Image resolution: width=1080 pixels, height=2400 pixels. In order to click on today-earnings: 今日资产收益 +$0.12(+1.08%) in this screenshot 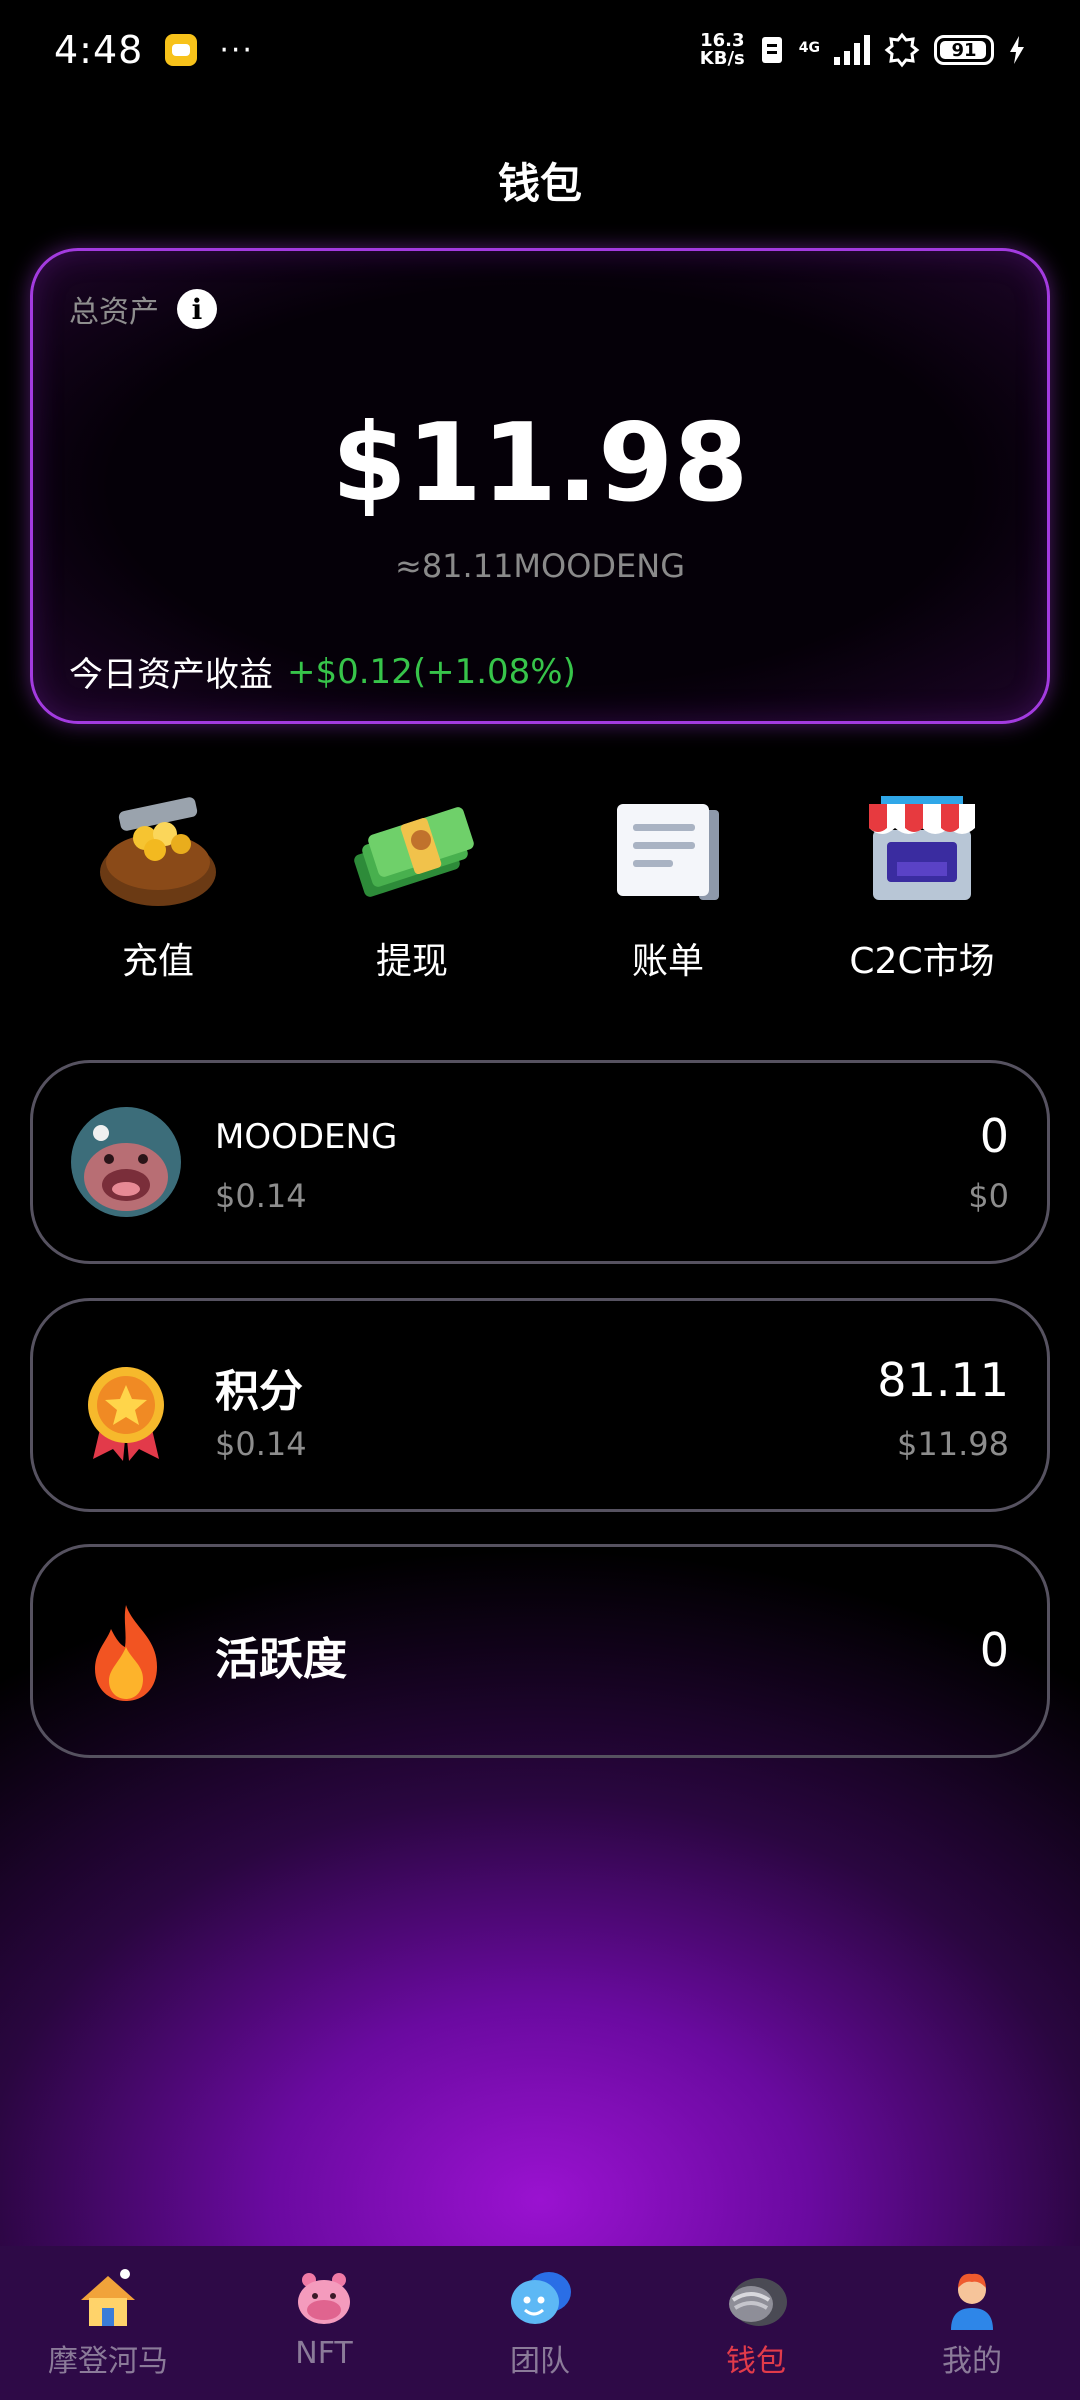, I will do `click(322, 671)`.